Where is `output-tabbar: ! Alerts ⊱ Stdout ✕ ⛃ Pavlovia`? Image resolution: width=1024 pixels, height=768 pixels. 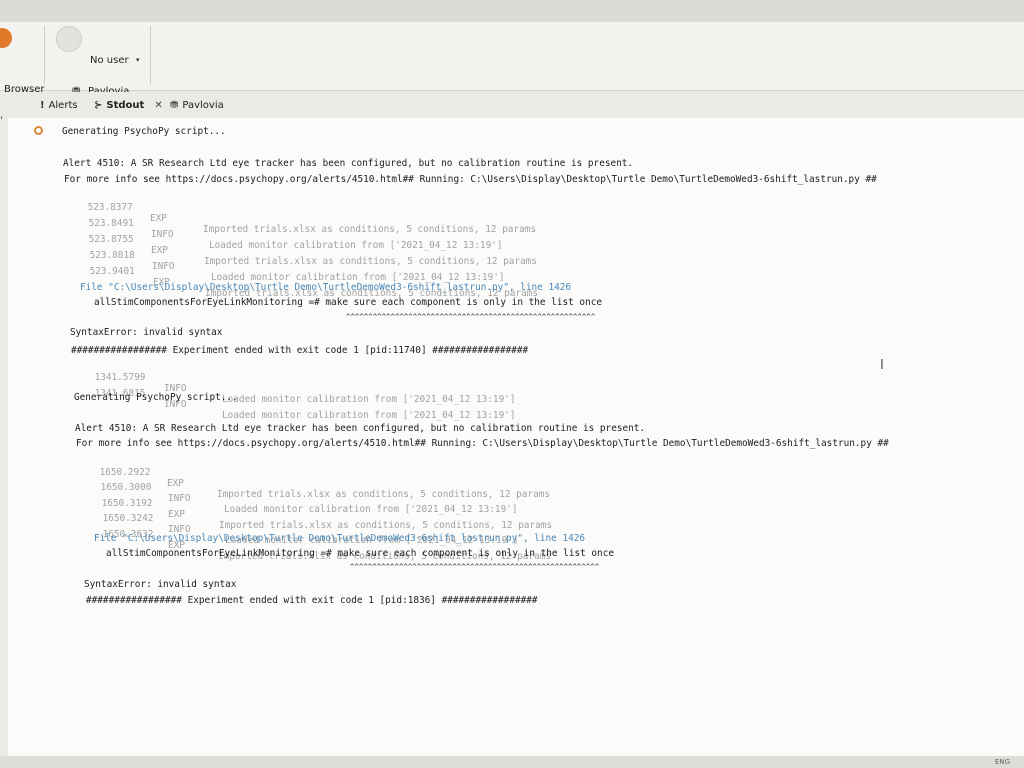 output-tabbar: ! Alerts ⊱ Stdout ✕ ⛃ Pavlovia is located at coordinates (512, 104).